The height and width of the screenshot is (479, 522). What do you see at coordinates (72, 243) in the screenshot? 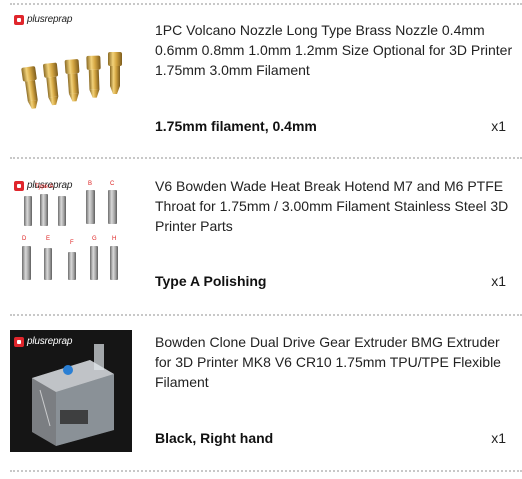
I see `type-label-f: F` at bounding box center [72, 243].